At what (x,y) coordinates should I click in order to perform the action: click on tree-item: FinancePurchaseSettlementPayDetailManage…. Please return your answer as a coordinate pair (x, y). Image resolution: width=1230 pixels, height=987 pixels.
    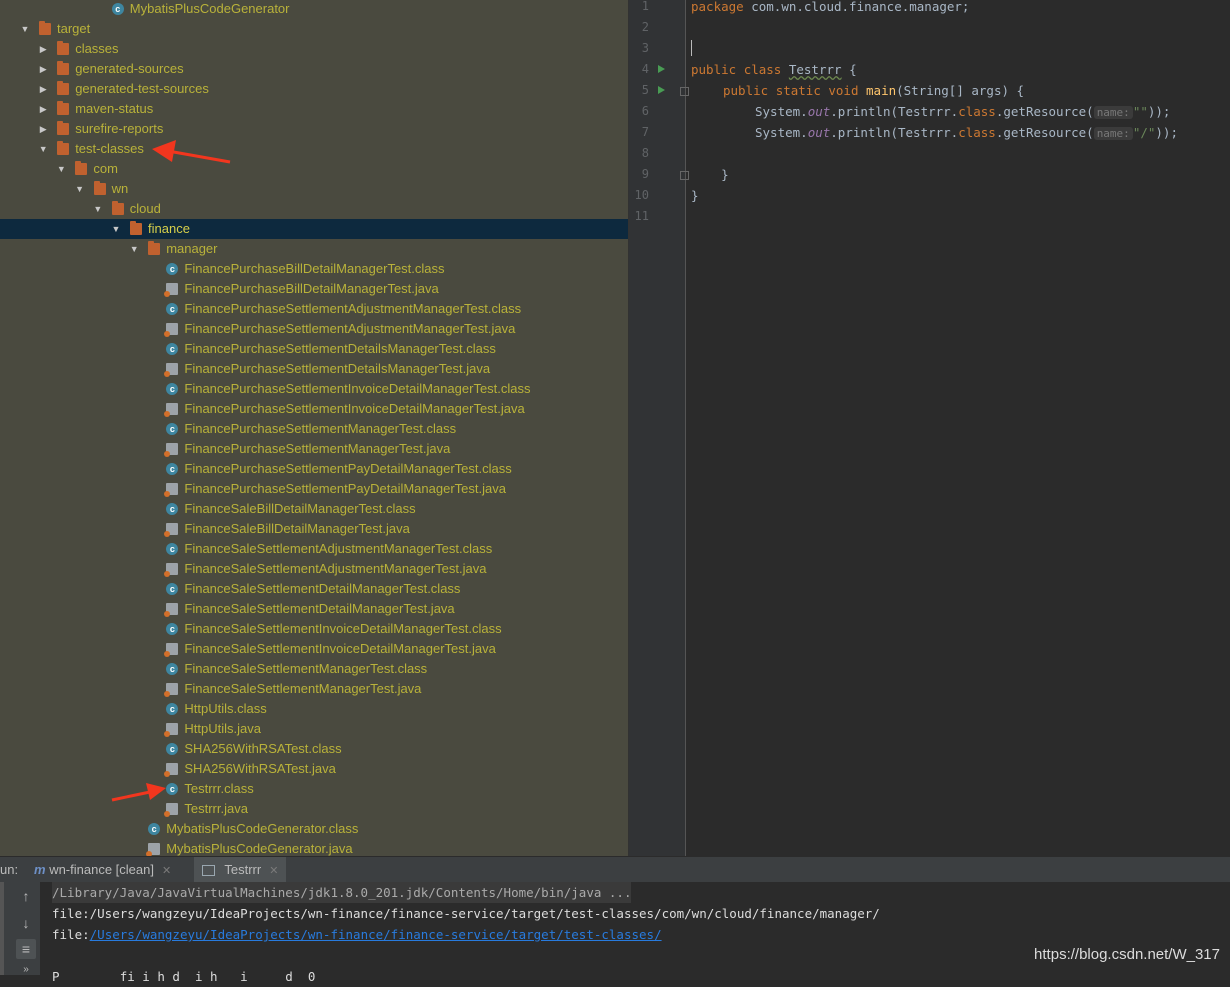
    Looking at the image, I should click on (314, 489).